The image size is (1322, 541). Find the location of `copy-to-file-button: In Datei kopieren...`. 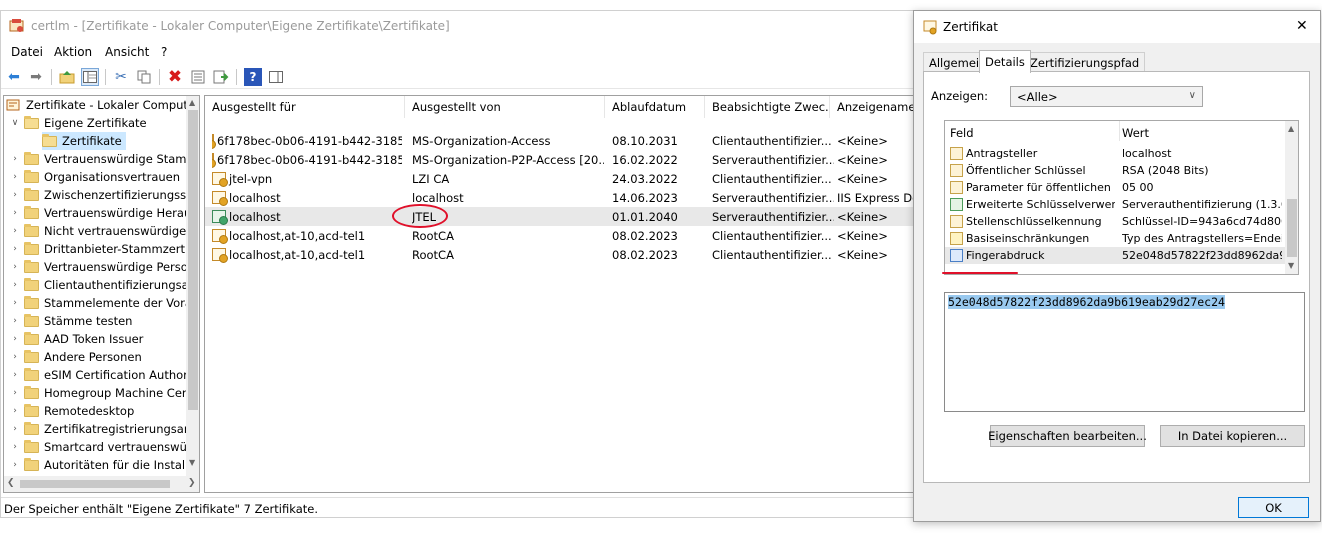

copy-to-file-button: In Datei kopieren... is located at coordinates (1232, 436).